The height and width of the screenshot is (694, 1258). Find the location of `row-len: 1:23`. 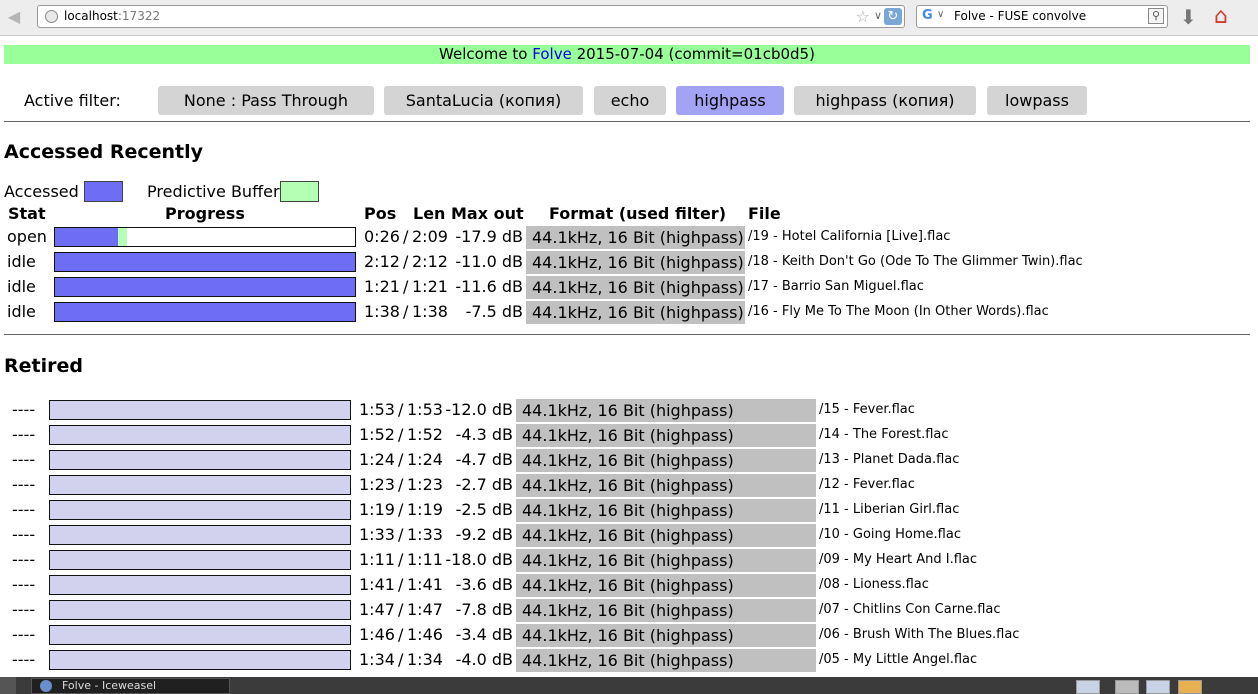

row-len: 1:23 is located at coordinates (425, 484).